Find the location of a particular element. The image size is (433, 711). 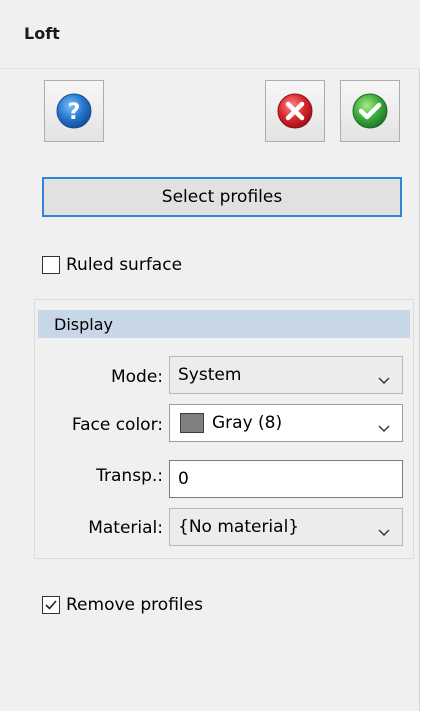

select-profiles-label: Select profiles is located at coordinates (222, 197).